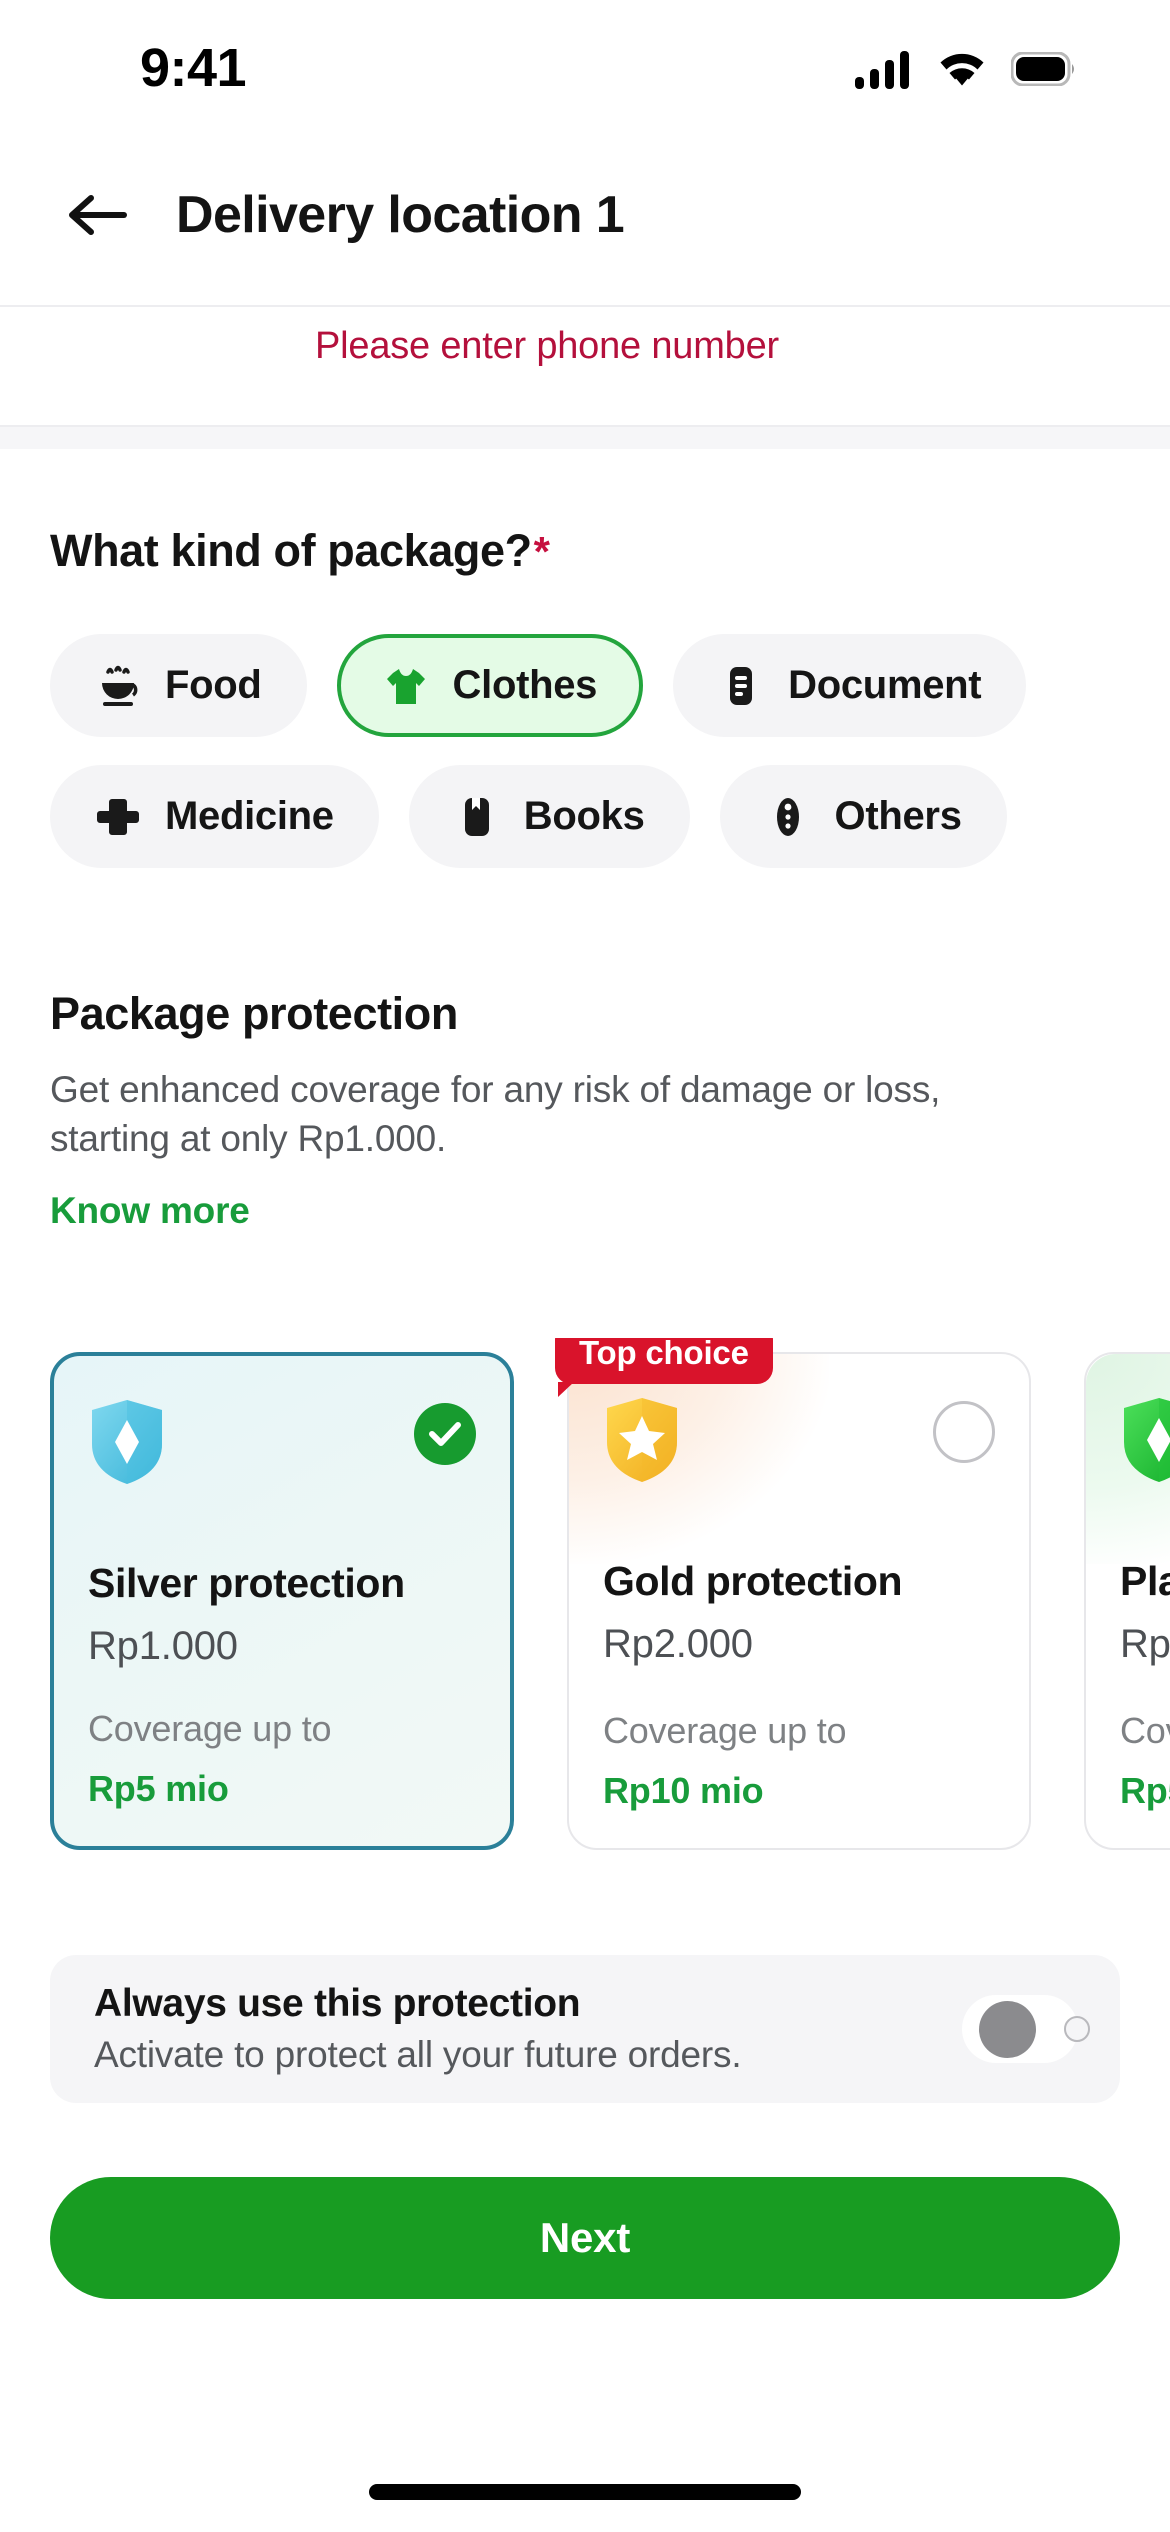  Describe the element at coordinates (882, 69) in the screenshot. I see `cellular-signal-icon` at that location.